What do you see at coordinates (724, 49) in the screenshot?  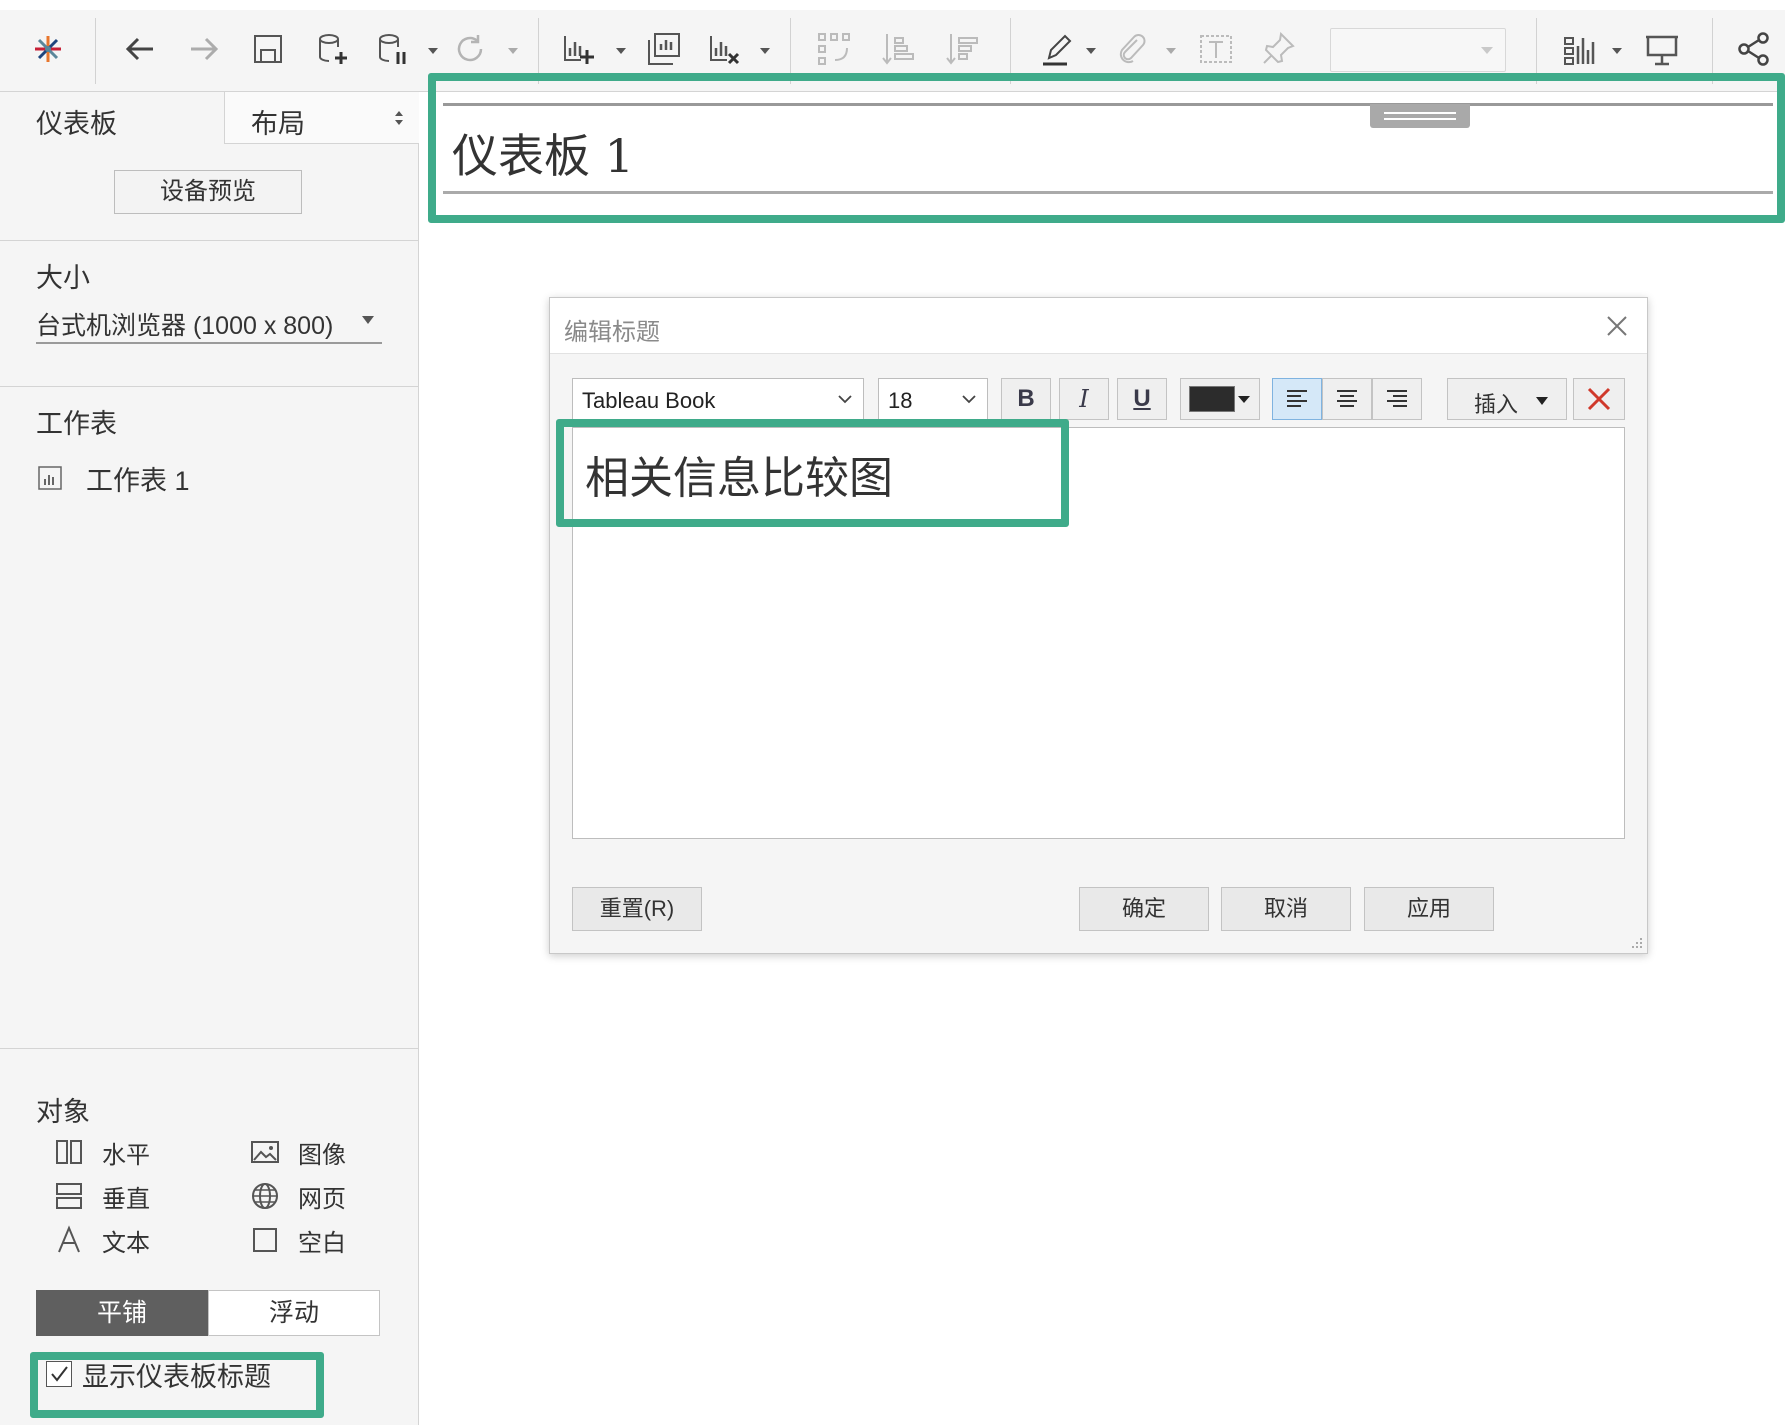 I see `clear-sheet-icon` at bounding box center [724, 49].